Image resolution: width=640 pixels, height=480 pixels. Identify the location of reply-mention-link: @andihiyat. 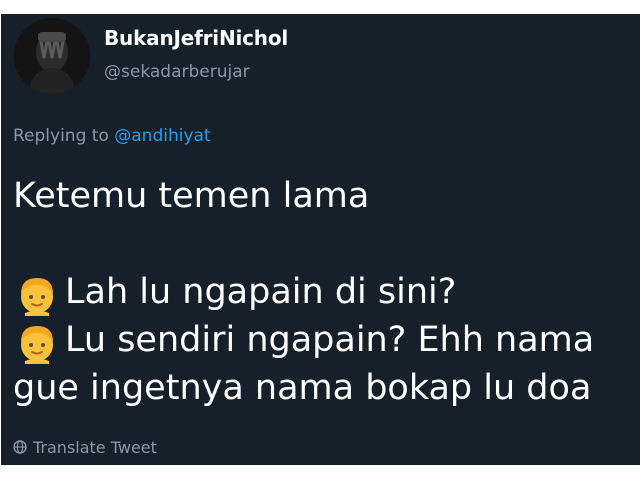
(162, 136).